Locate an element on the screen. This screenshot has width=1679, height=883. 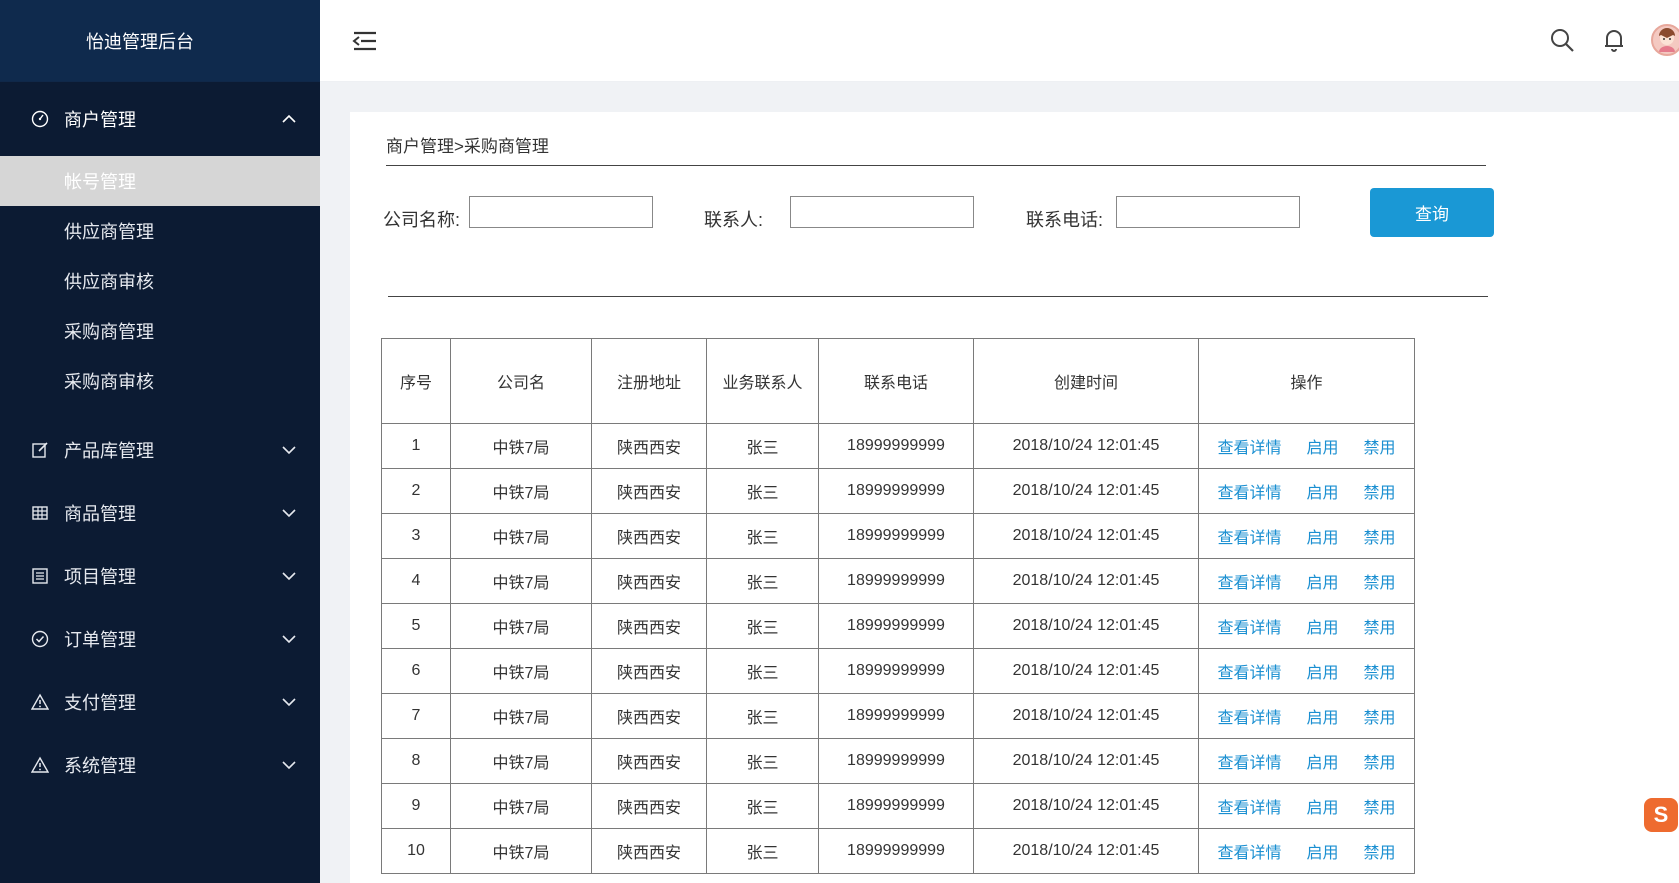
company-label: 公司名称: is located at coordinates (422, 220).